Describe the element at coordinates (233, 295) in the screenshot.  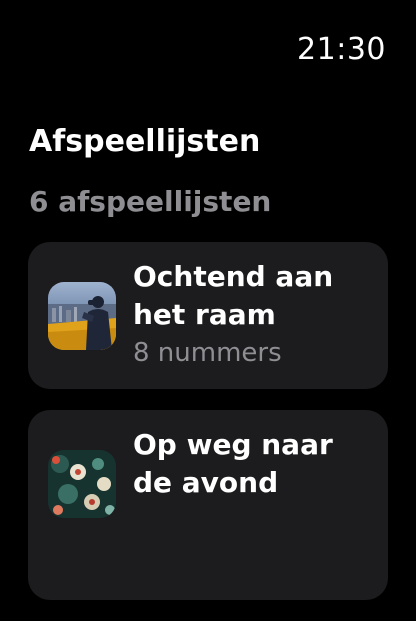
I see `playlist-title: Ochtend aan het raam` at that location.